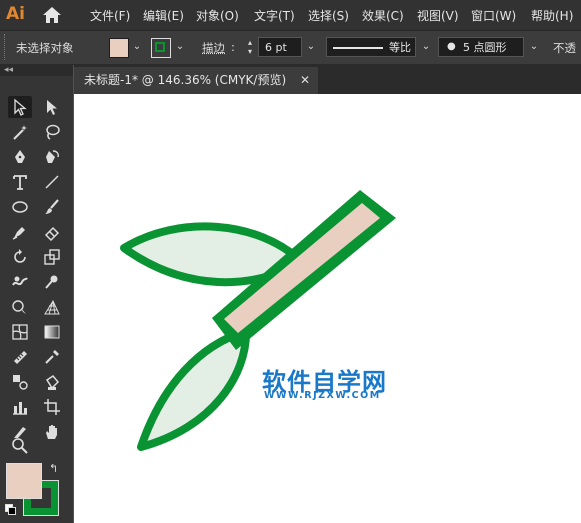  What do you see at coordinates (194, 389) in the screenshot?
I see `lower-leaf` at bounding box center [194, 389].